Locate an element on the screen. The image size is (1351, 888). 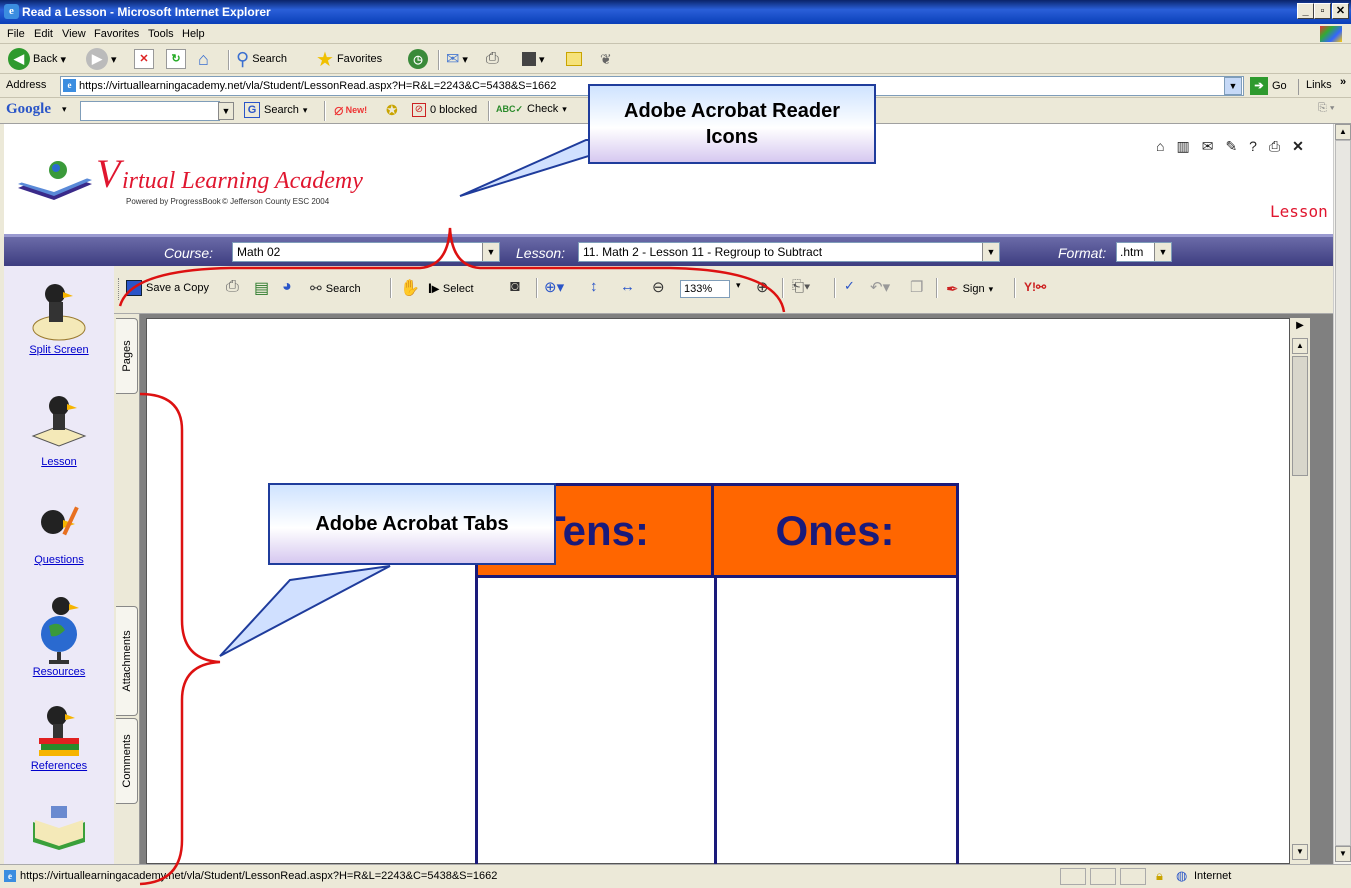
callout-acrobat-icons: Adobe Acrobat Reader Icons is located at coordinates (732, 124).